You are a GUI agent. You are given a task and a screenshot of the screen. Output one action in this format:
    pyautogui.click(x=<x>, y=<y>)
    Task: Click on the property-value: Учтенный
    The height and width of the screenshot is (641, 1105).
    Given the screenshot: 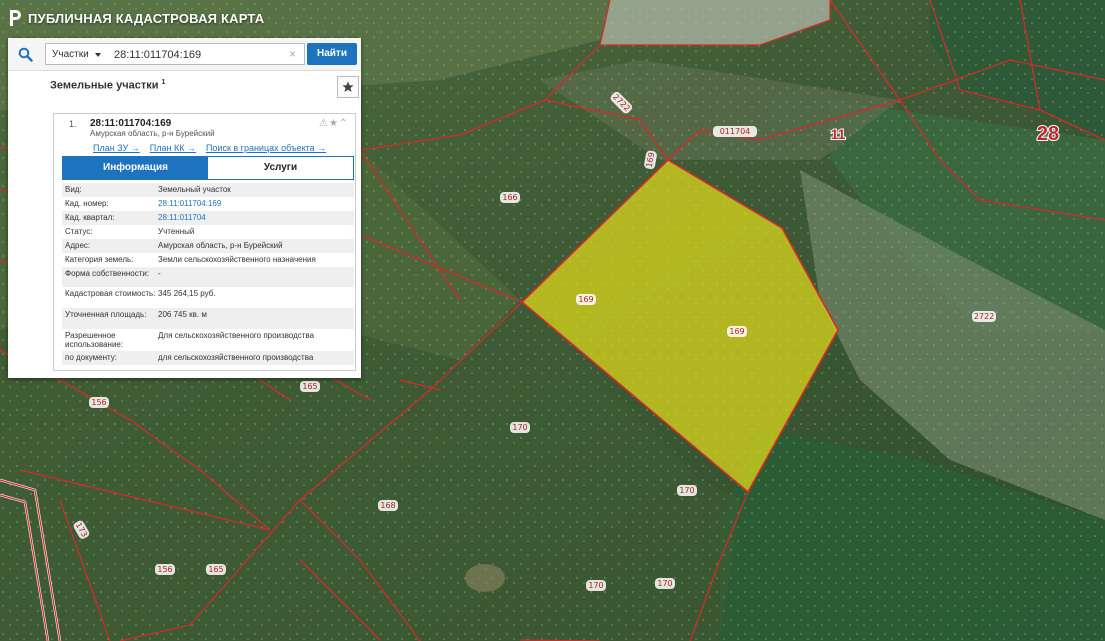 What is the action you would take?
    pyautogui.click(x=176, y=231)
    